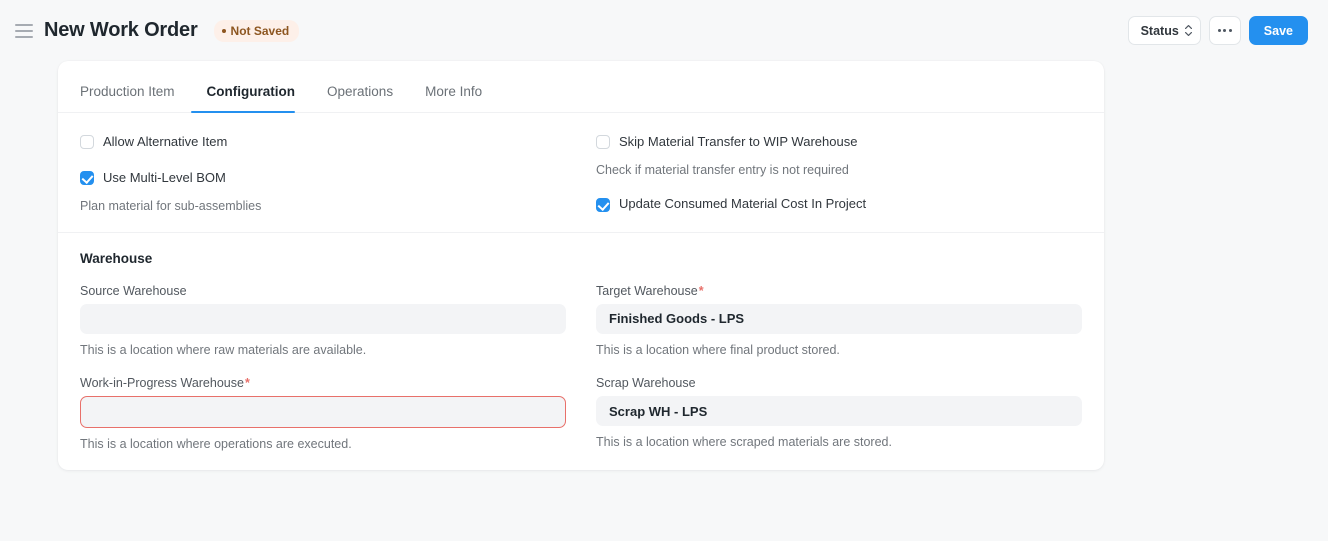  What do you see at coordinates (323, 291) in the screenshot?
I see `source-warehouse-label: Source Warehouse` at bounding box center [323, 291].